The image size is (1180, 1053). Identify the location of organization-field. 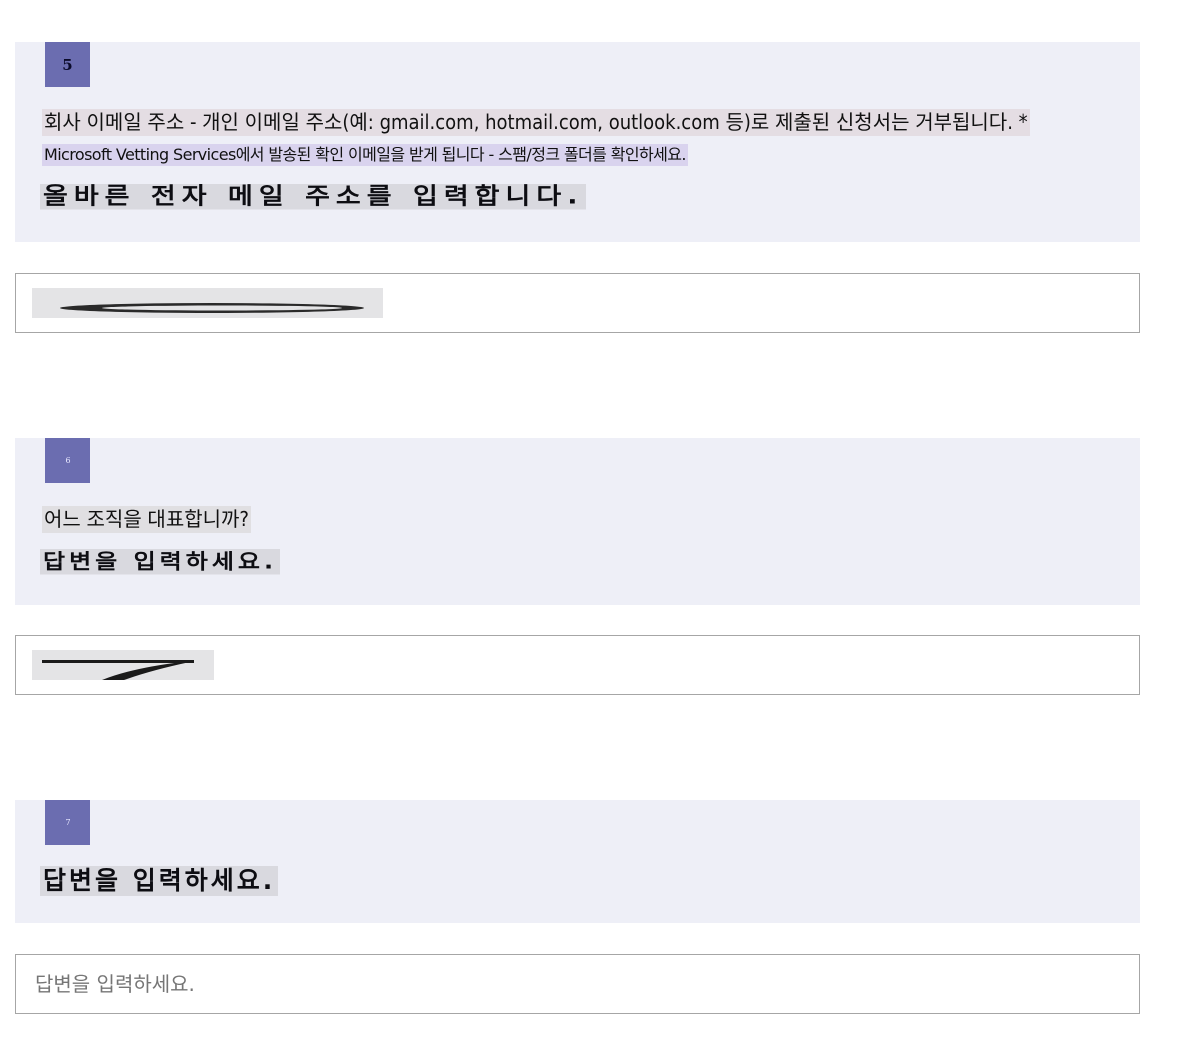
(577, 665).